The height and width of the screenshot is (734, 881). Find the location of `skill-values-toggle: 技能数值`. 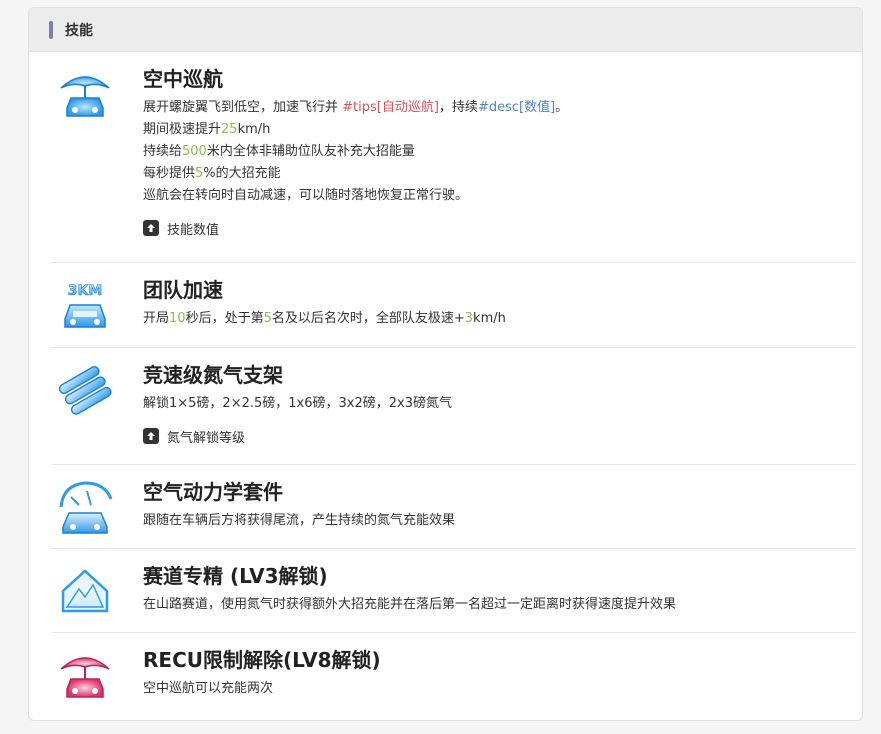

skill-values-toggle: 技能数值 is located at coordinates (493, 228).